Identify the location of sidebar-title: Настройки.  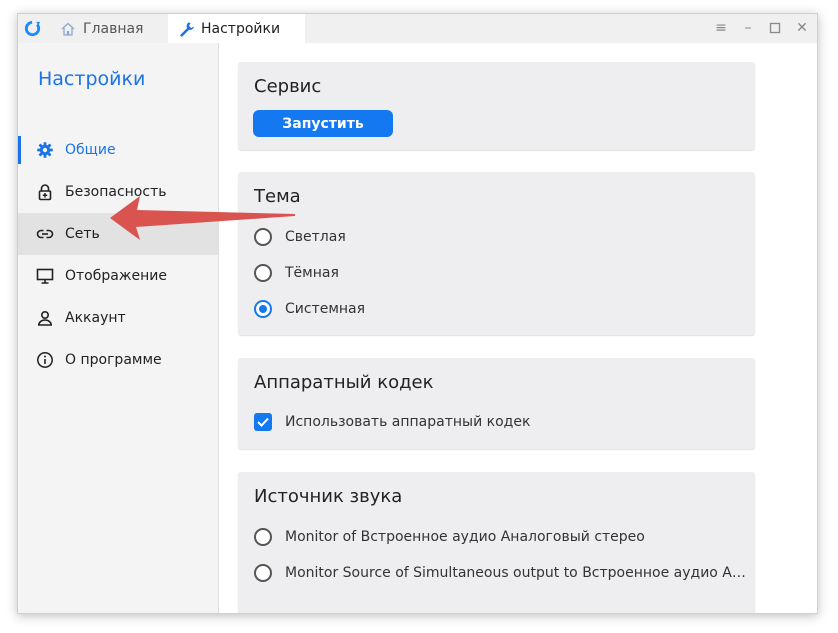
(92, 79).